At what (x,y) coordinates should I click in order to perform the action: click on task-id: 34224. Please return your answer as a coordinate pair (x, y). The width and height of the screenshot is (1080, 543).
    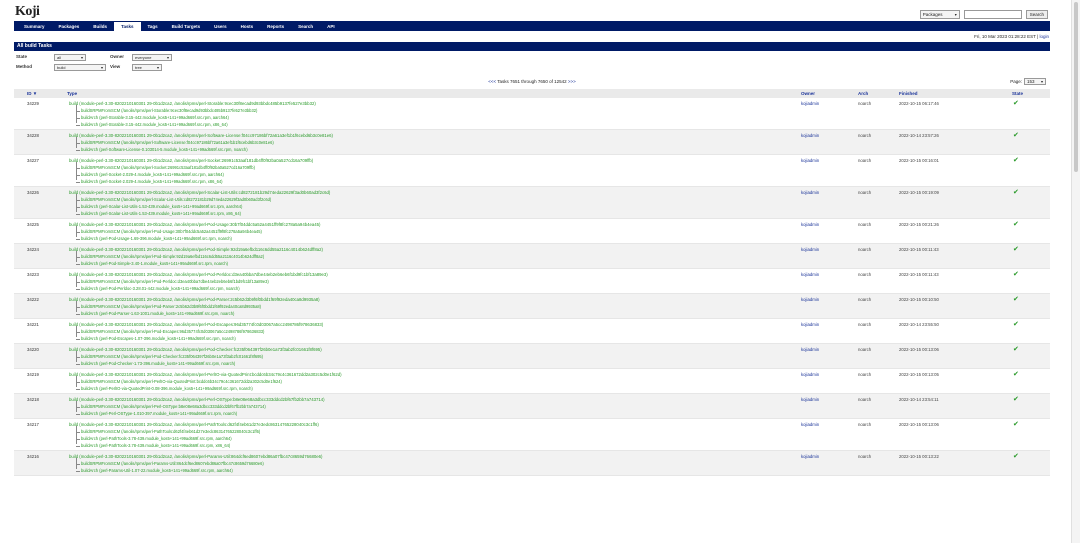
    Looking at the image, I should click on (33, 249).